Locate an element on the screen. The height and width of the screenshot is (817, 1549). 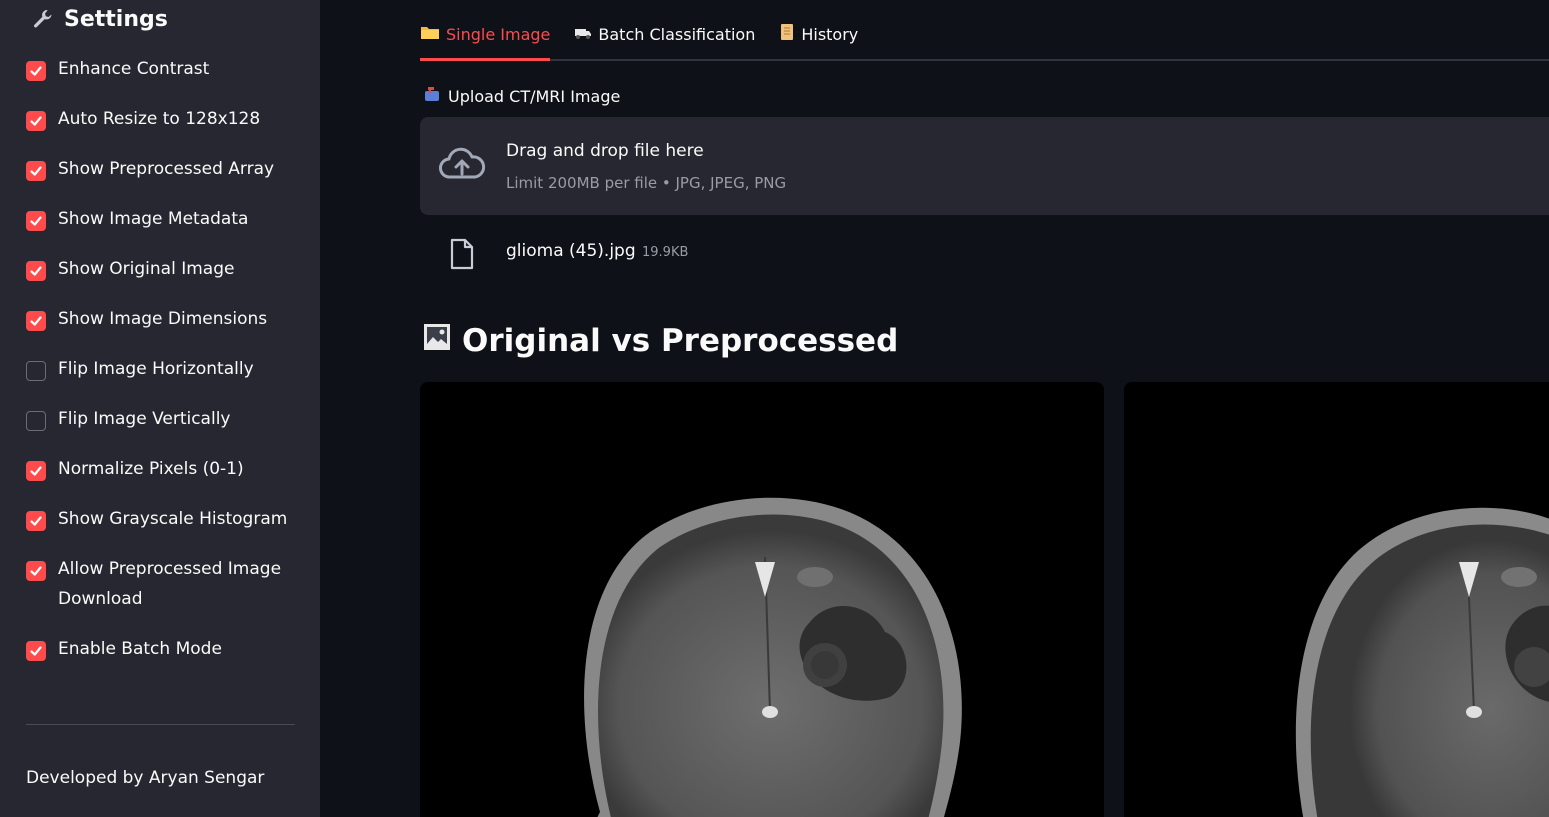
checkbox-label: Show Image Metadata is located at coordinates (153, 219).